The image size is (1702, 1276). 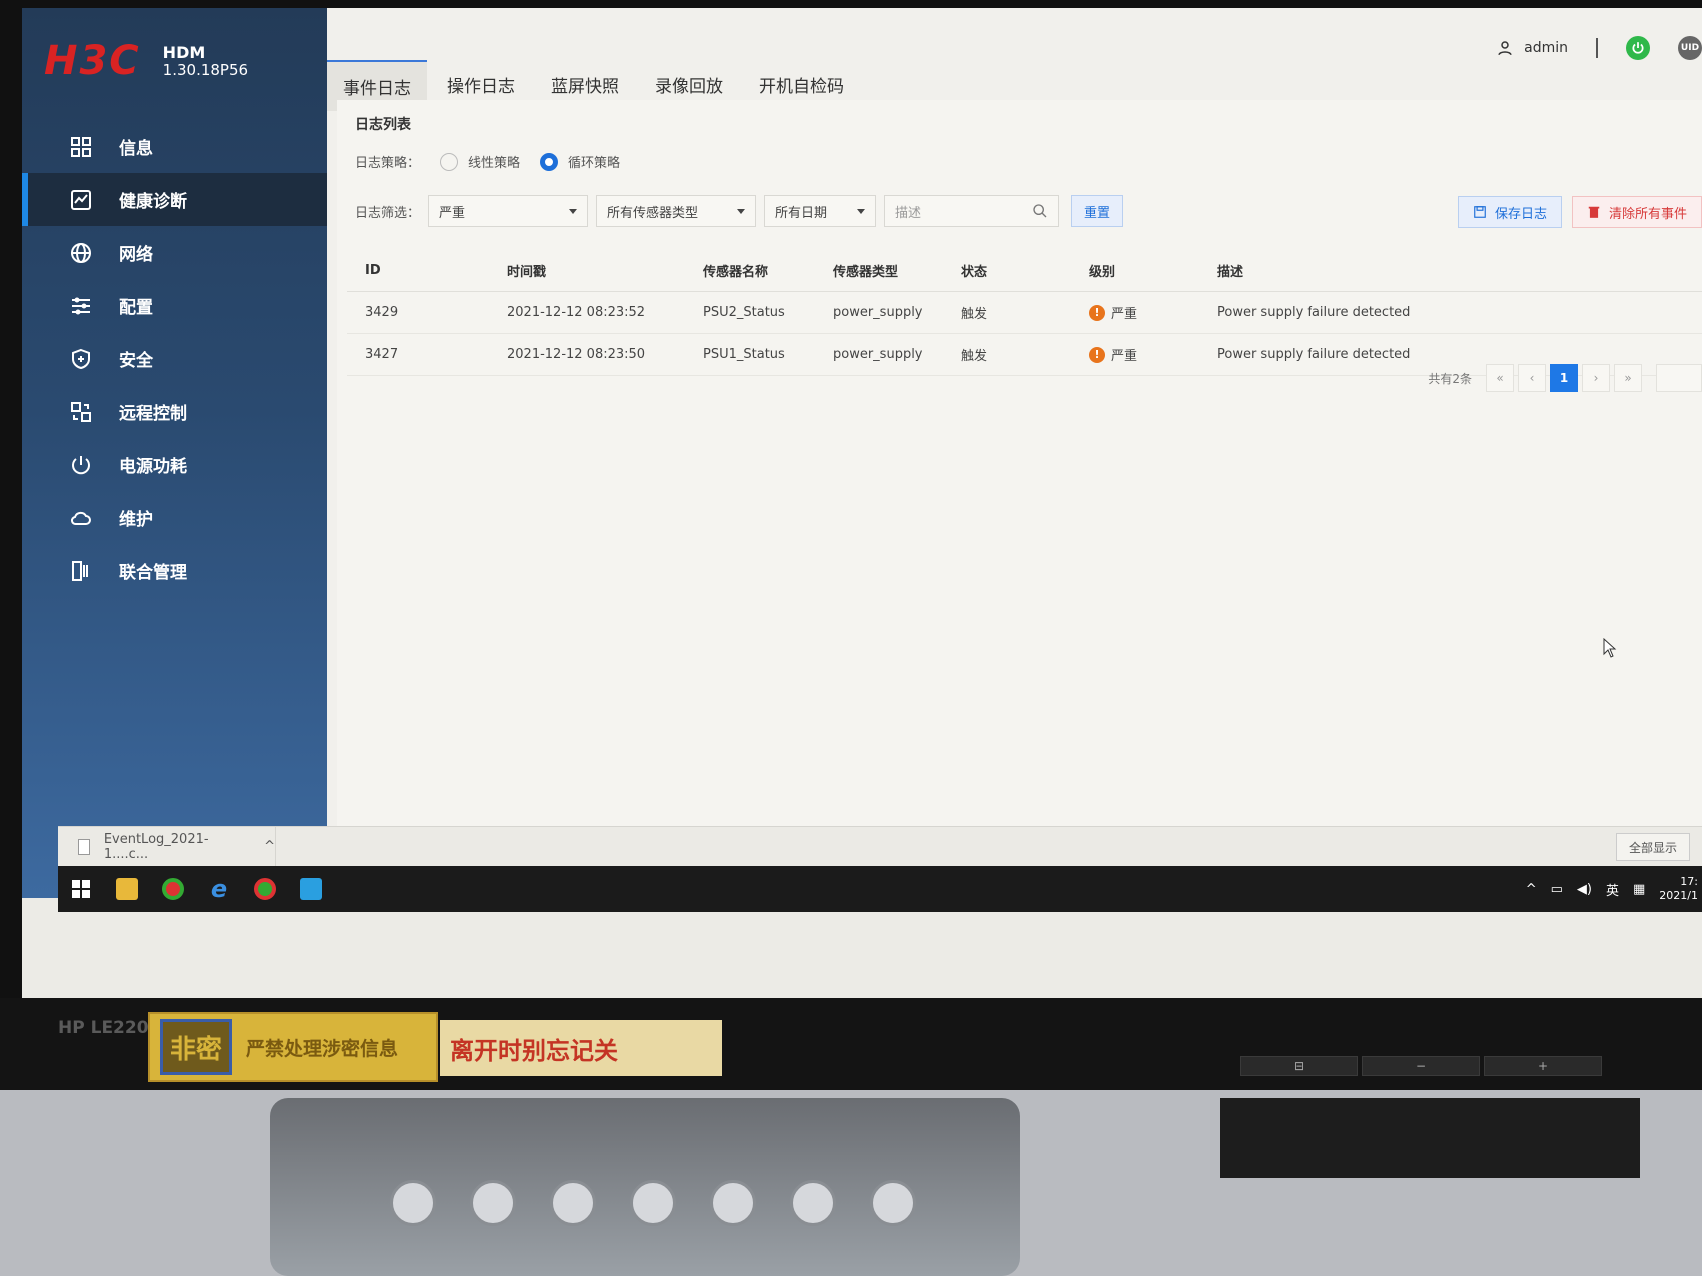 I want to click on download-item: EventLog_2021-1....c... ^, so click(x=167, y=846).